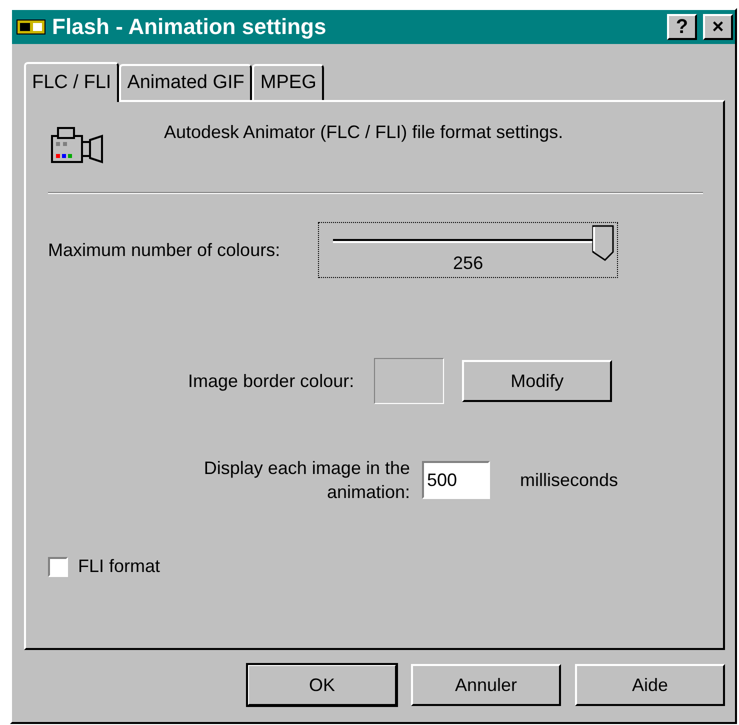  What do you see at coordinates (322, 685) in the screenshot?
I see `dialog-button: OK` at bounding box center [322, 685].